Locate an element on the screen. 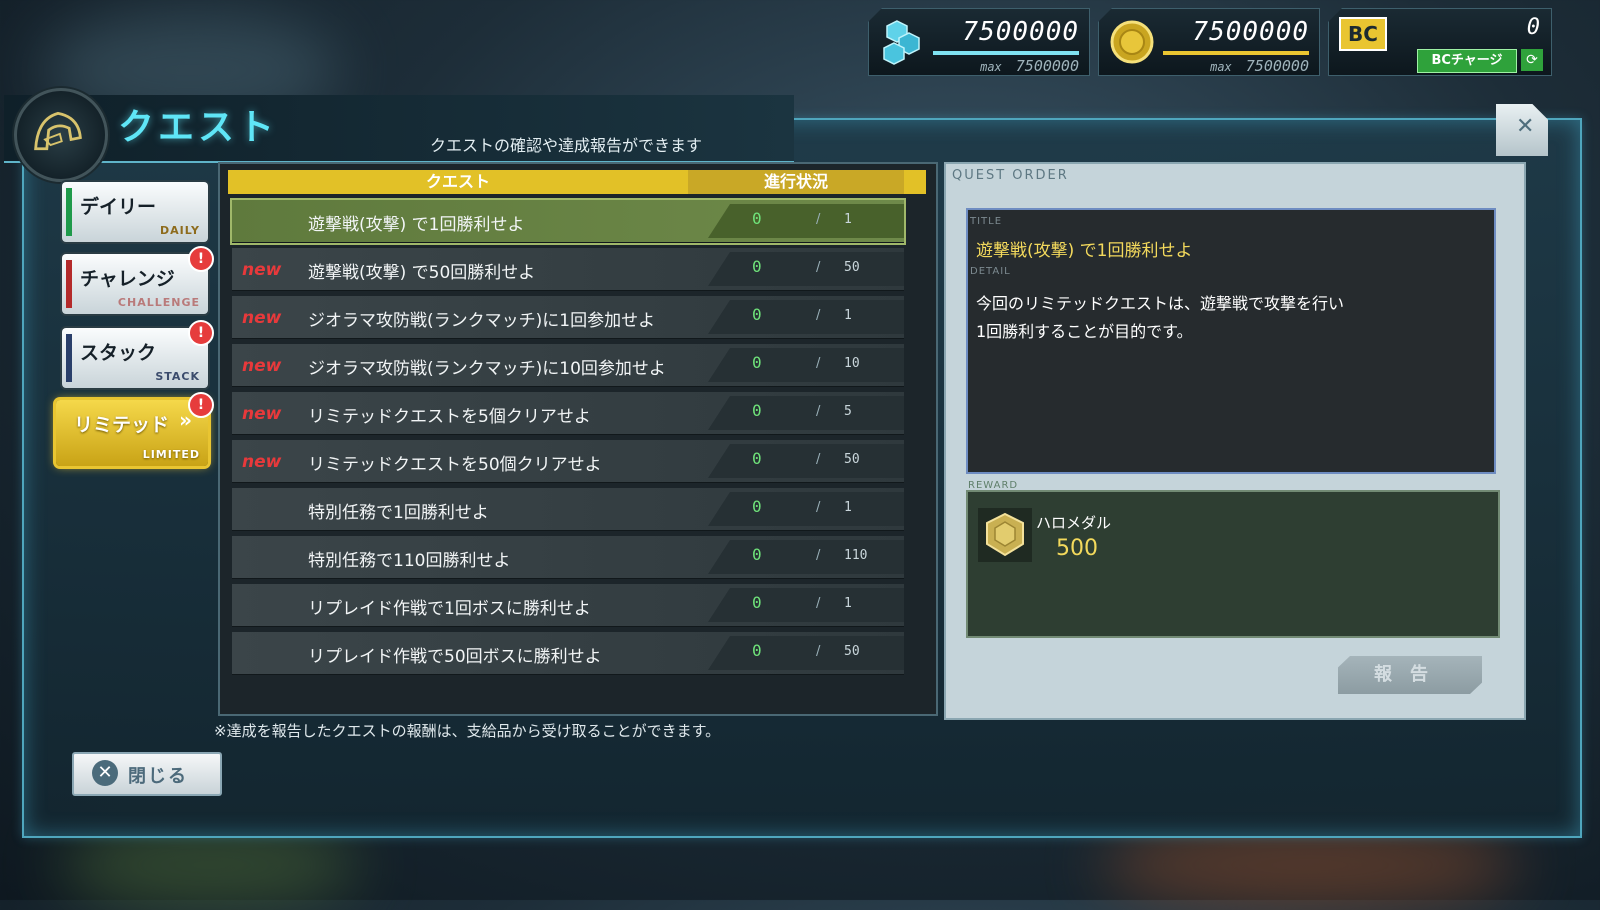  progress-target: 5 is located at coordinates (848, 411).